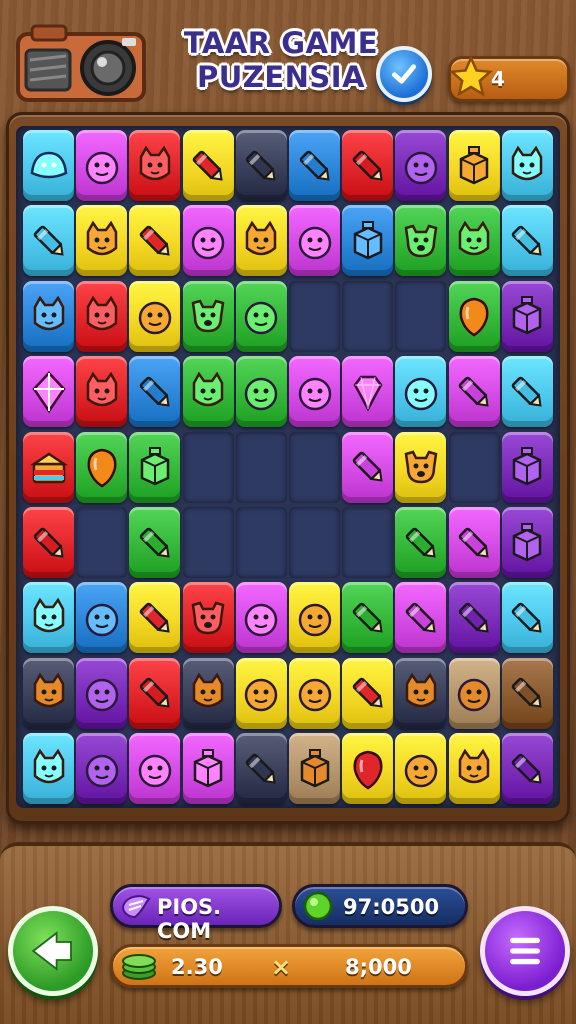 This screenshot has width=576, height=1024. I want to click on coin-value: 97:0500, so click(391, 907).